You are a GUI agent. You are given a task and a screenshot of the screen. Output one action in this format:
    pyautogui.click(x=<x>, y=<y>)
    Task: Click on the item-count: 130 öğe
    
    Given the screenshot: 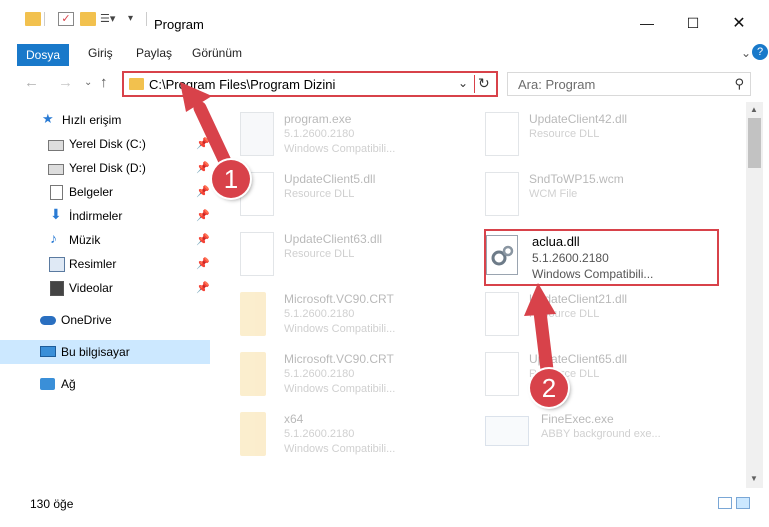 What is the action you would take?
    pyautogui.click(x=52, y=504)
    